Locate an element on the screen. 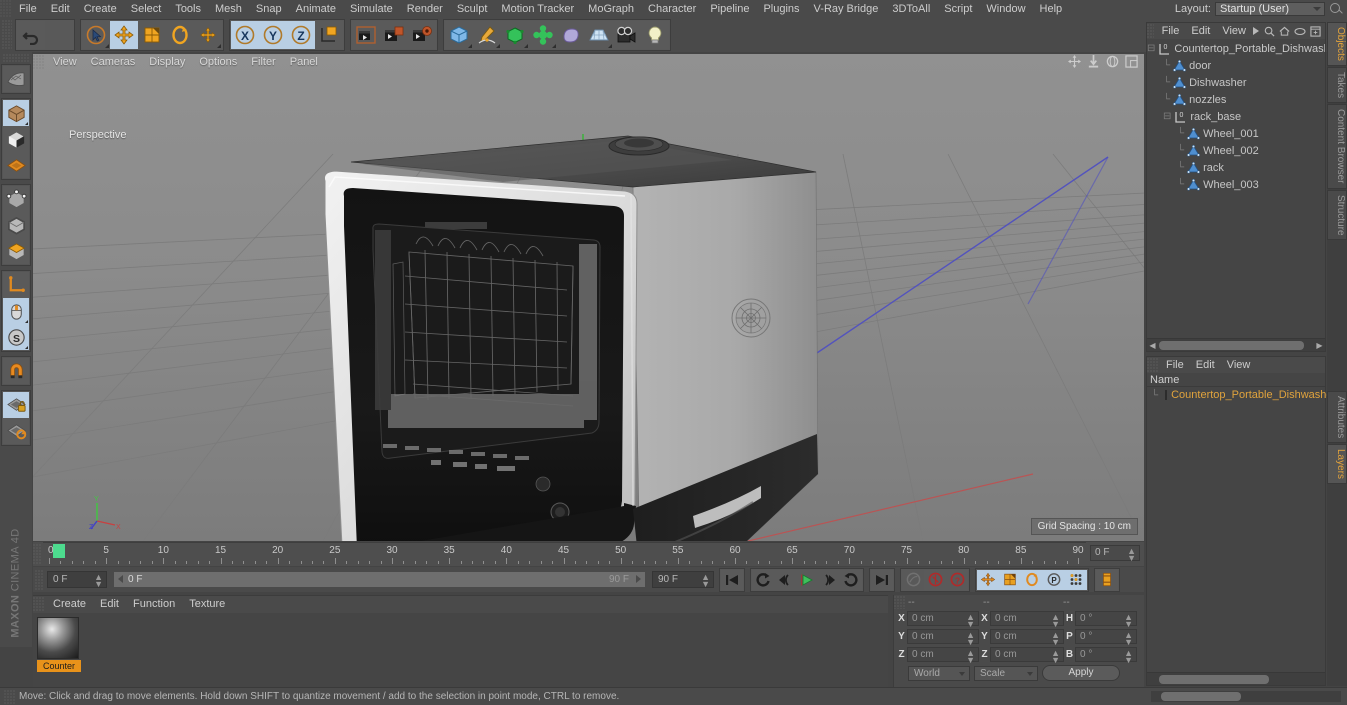 The height and width of the screenshot is (705, 1347). undo-button is located at coordinates (31, 35).